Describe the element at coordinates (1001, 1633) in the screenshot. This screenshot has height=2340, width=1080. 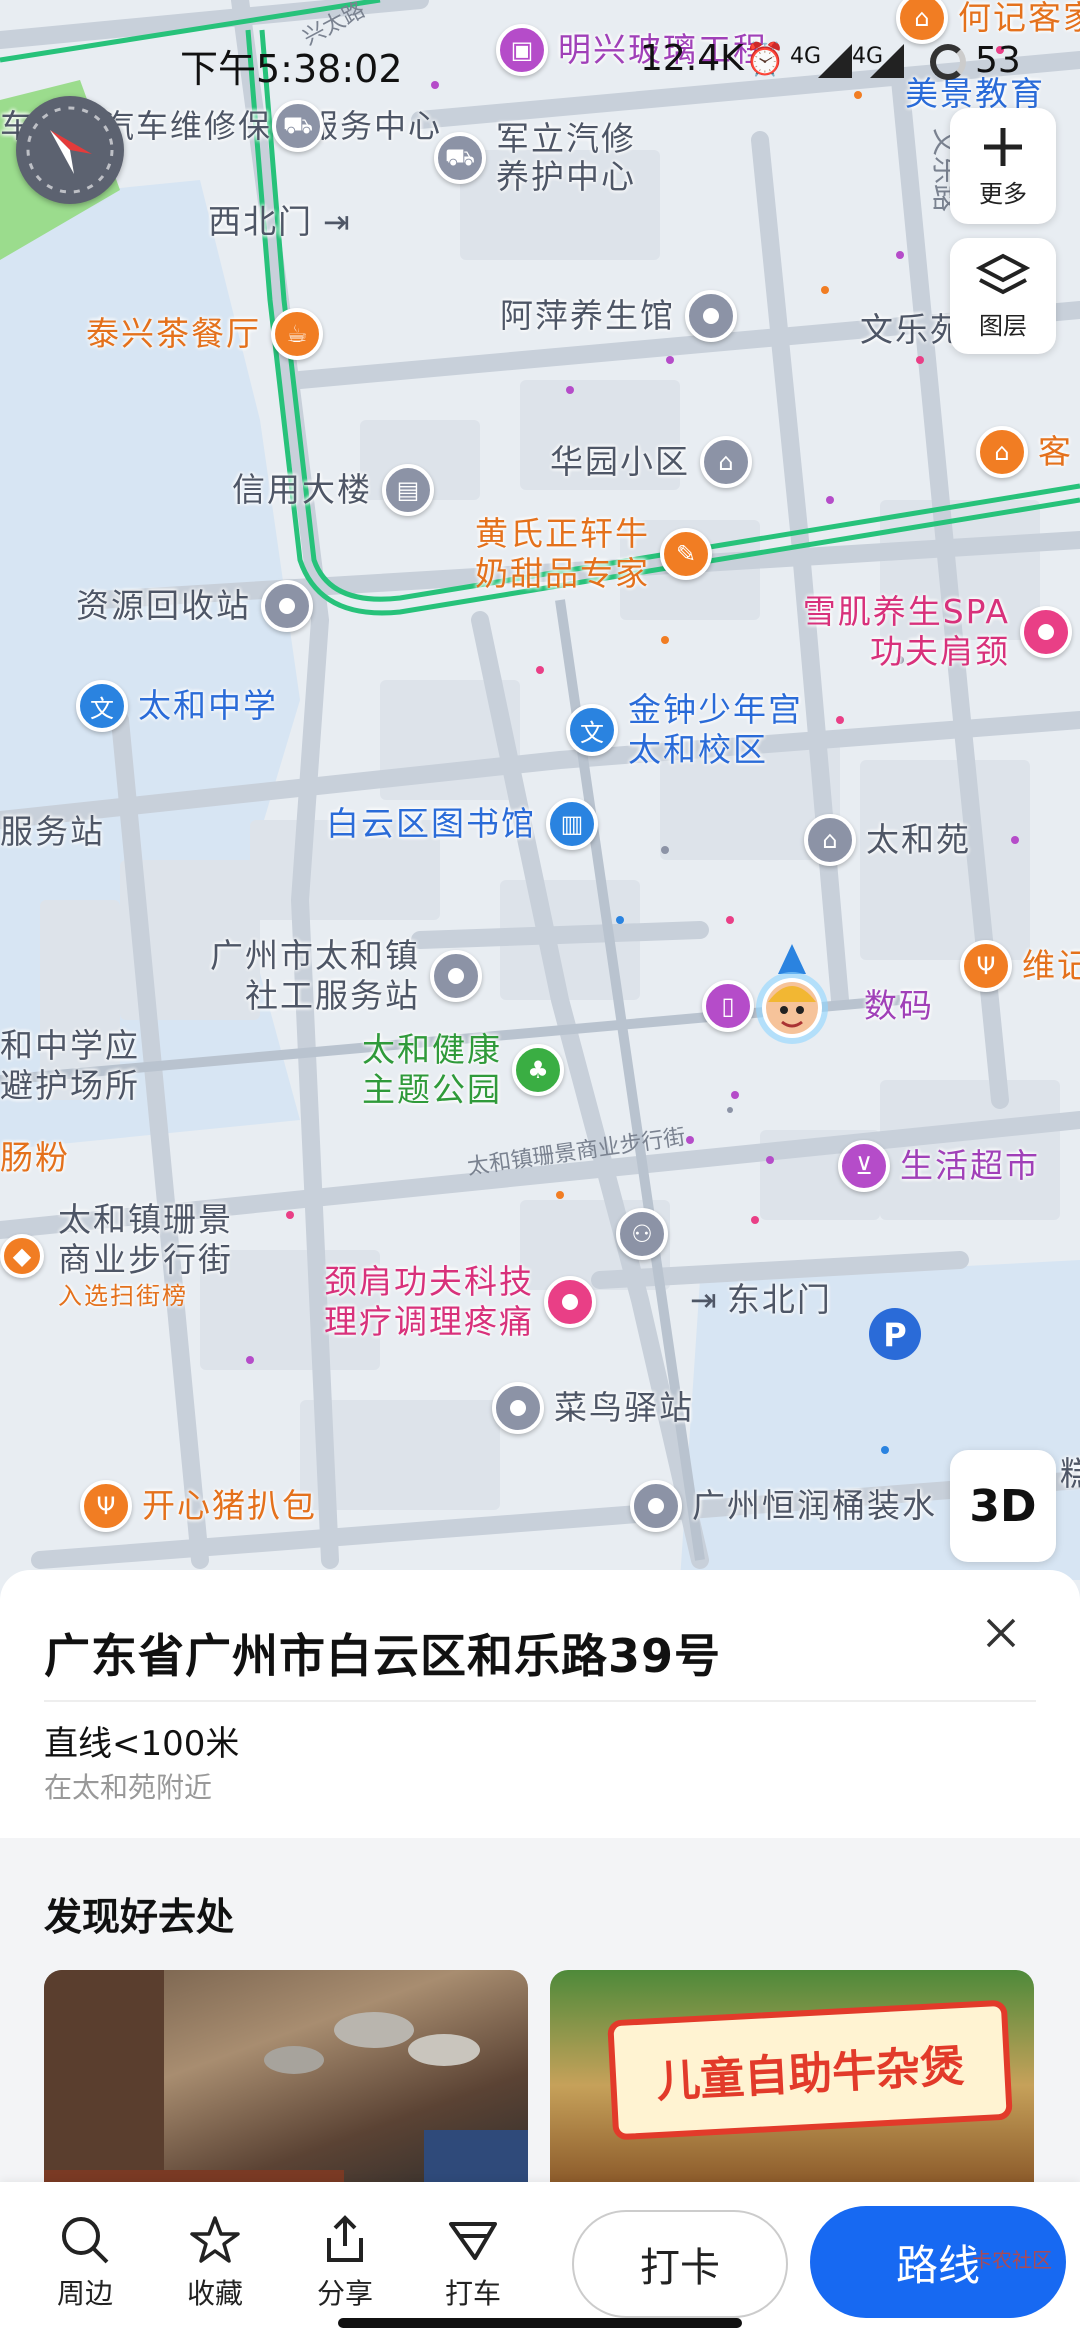
I see `close-icon` at that location.